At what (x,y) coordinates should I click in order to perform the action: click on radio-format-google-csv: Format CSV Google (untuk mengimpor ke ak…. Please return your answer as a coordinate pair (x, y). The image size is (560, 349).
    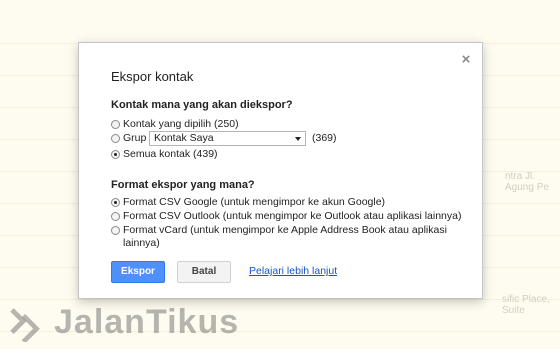
    Looking at the image, I should click on (248, 202).